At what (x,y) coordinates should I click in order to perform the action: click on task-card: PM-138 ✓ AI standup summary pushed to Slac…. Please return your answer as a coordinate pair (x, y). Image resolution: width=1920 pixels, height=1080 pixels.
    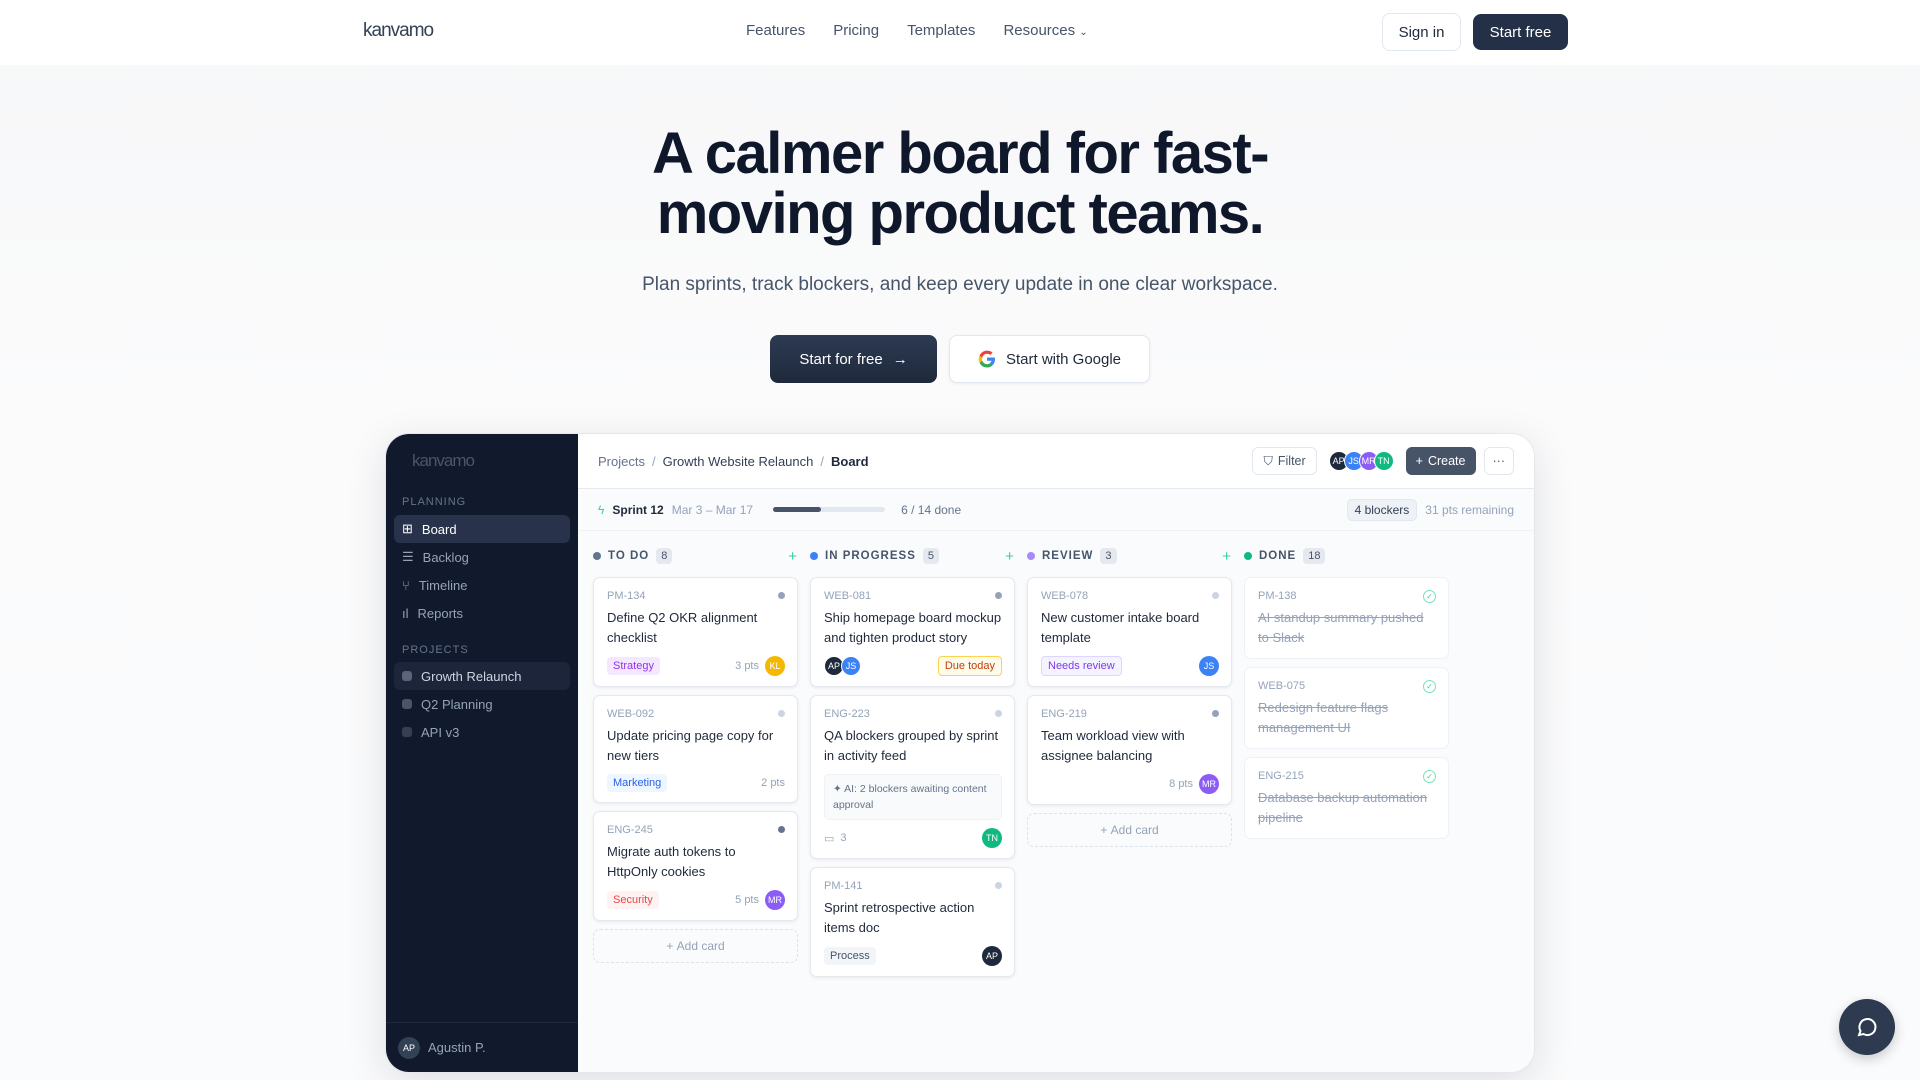
    Looking at the image, I should click on (1346, 618).